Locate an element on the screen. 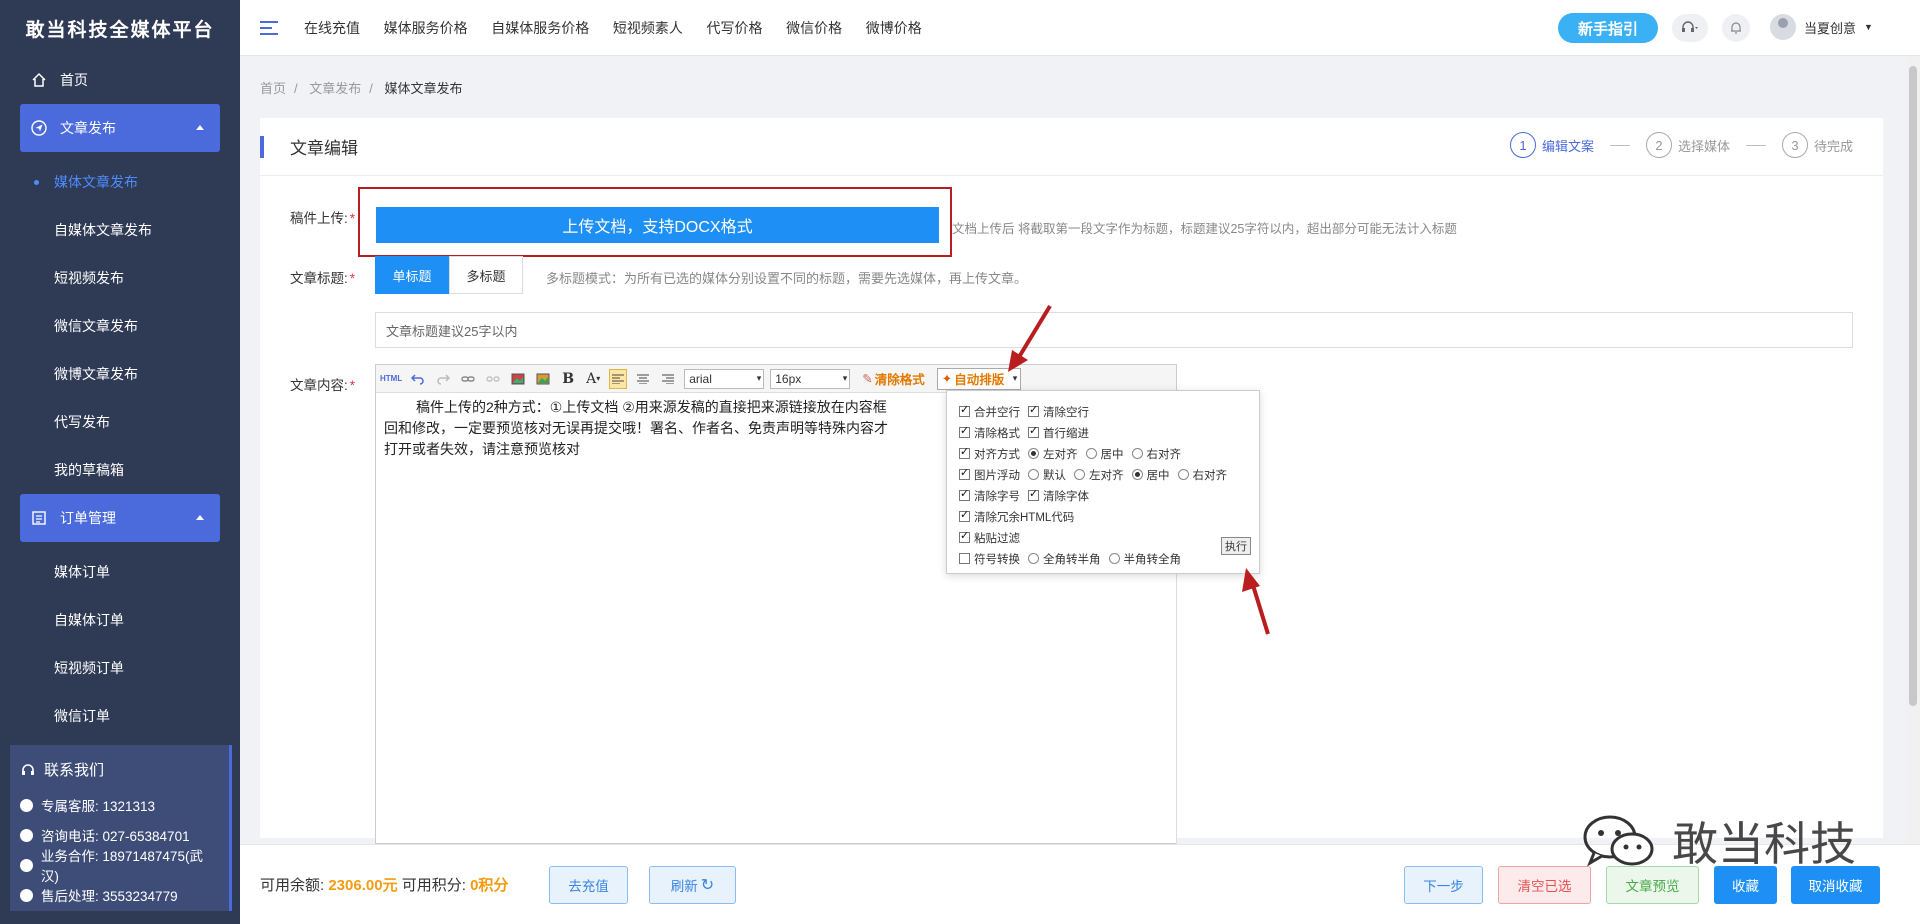 The height and width of the screenshot is (924, 1920). sidebar-item-wechat-orders: 微信订单 is located at coordinates (120, 716).